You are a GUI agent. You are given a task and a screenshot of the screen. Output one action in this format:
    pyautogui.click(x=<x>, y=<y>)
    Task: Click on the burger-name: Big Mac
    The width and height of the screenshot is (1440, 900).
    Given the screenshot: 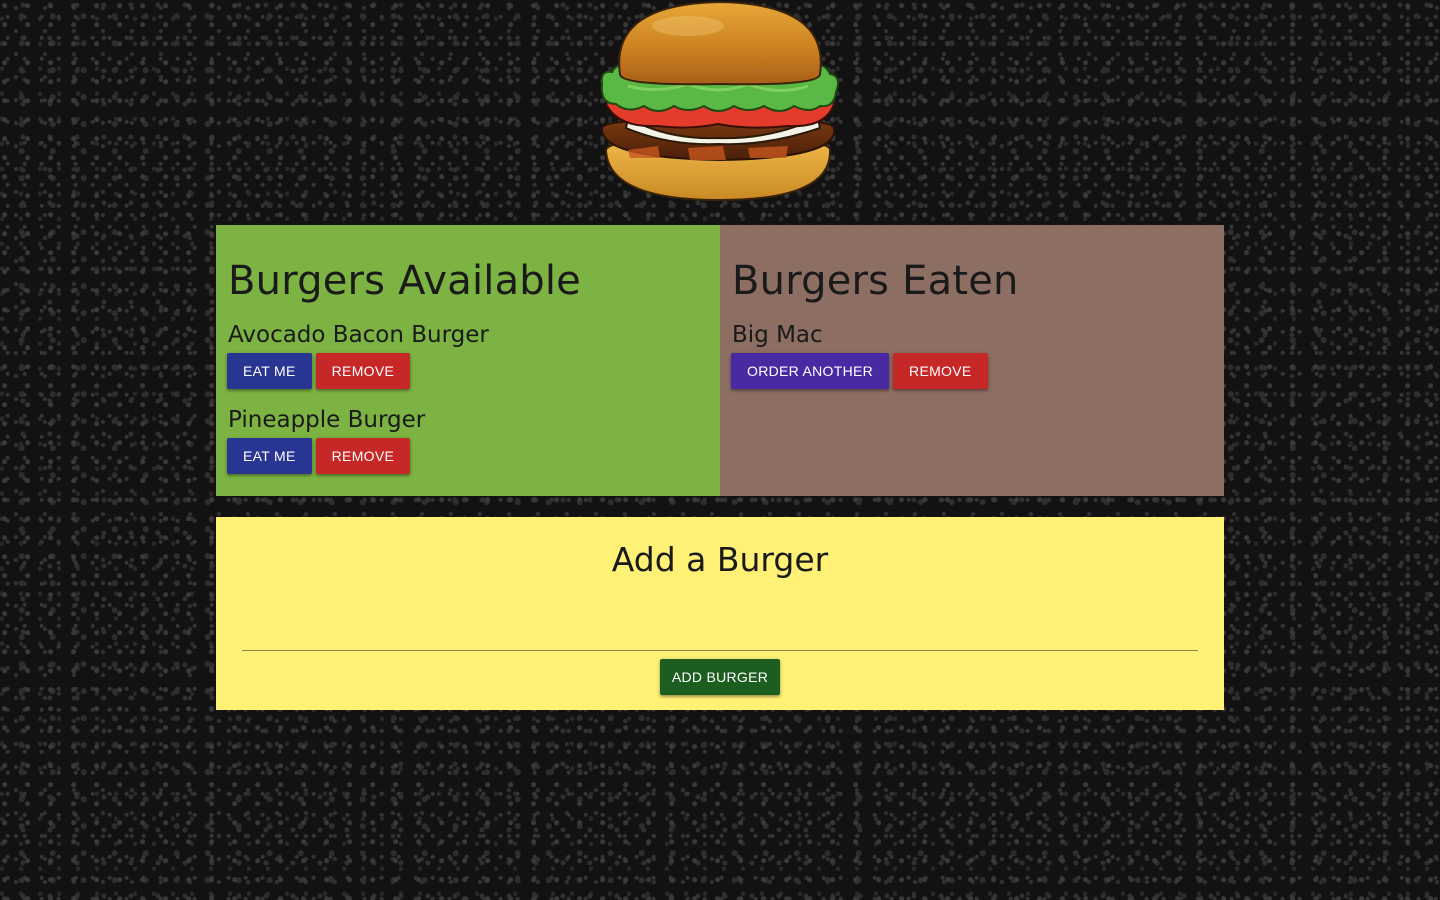 What is the action you would take?
    pyautogui.click(x=777, y=335)
    